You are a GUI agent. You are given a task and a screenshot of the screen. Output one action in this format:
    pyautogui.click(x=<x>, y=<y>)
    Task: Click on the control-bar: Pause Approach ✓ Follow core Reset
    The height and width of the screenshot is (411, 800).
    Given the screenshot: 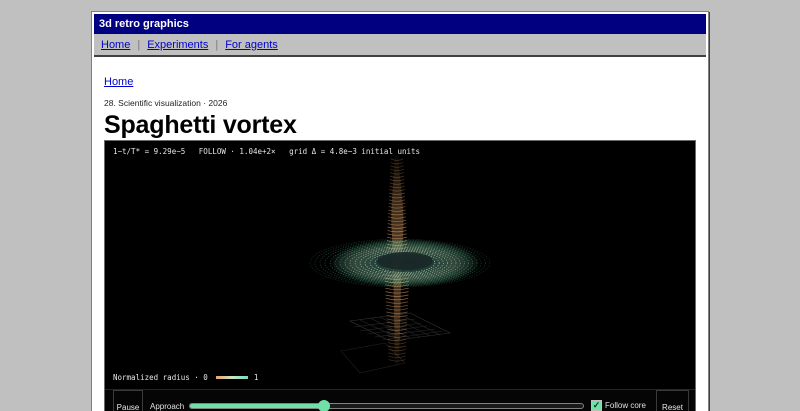 What is the action you would take?
    pyautogui.click(x=400, y=400)
    